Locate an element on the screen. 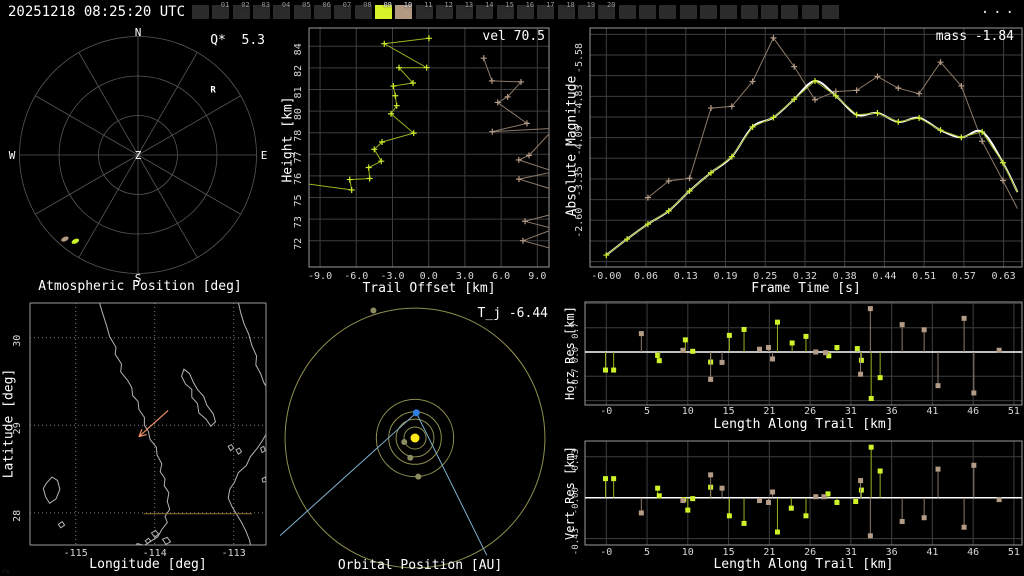  frame-box-07: 07 is located at coordinates (343, 10).